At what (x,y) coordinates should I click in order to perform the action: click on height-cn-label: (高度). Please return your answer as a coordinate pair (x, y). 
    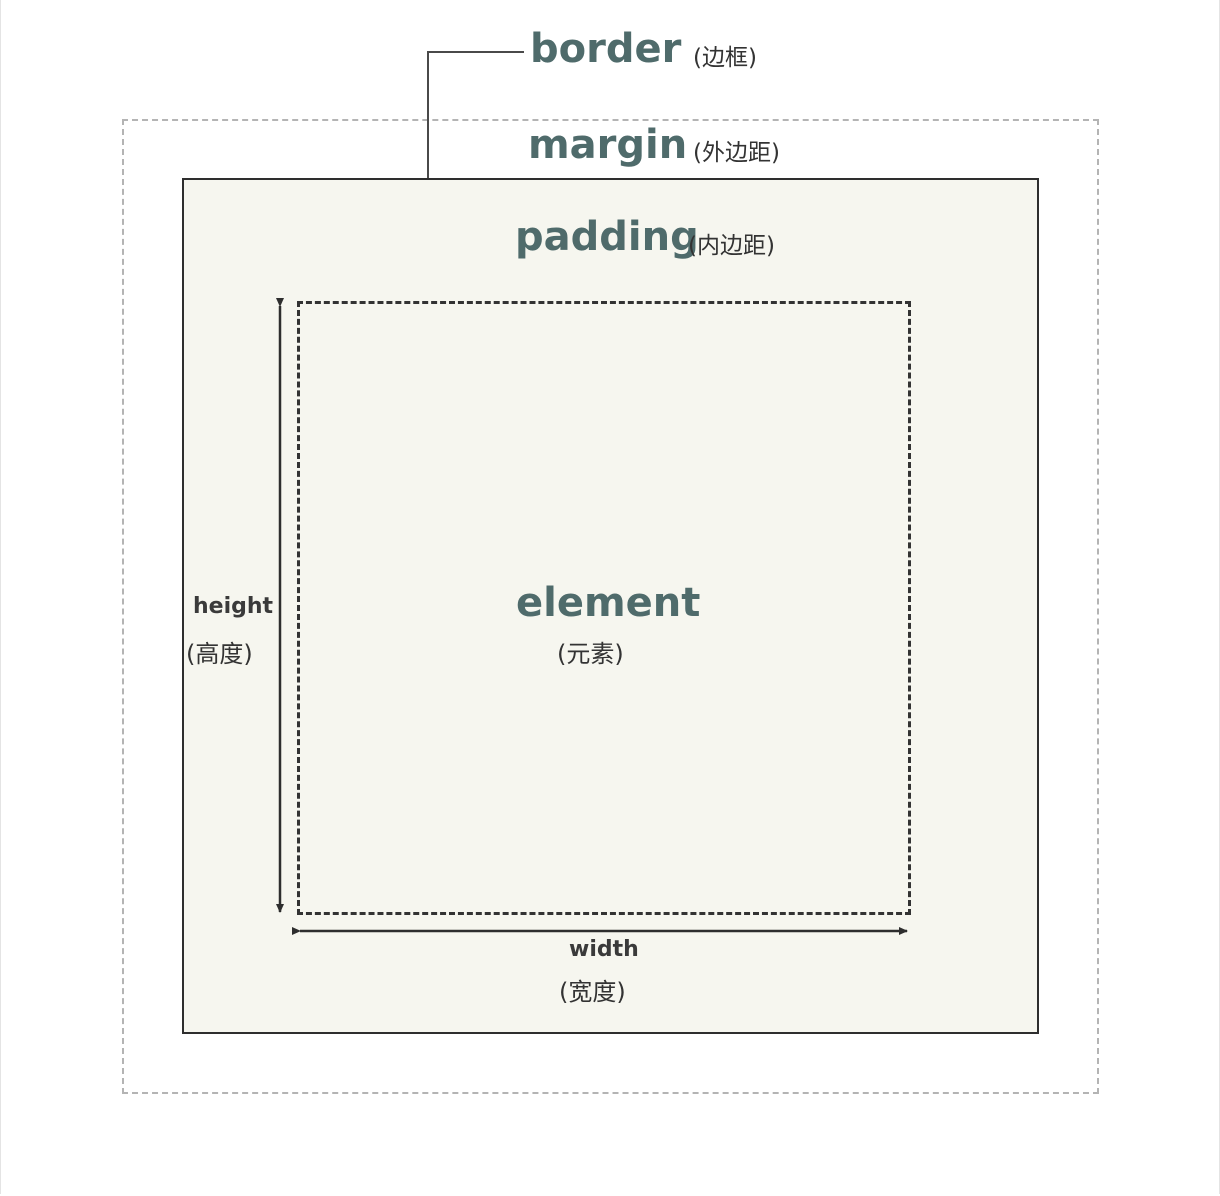
    Looking at the image, I should click on (219, 654).